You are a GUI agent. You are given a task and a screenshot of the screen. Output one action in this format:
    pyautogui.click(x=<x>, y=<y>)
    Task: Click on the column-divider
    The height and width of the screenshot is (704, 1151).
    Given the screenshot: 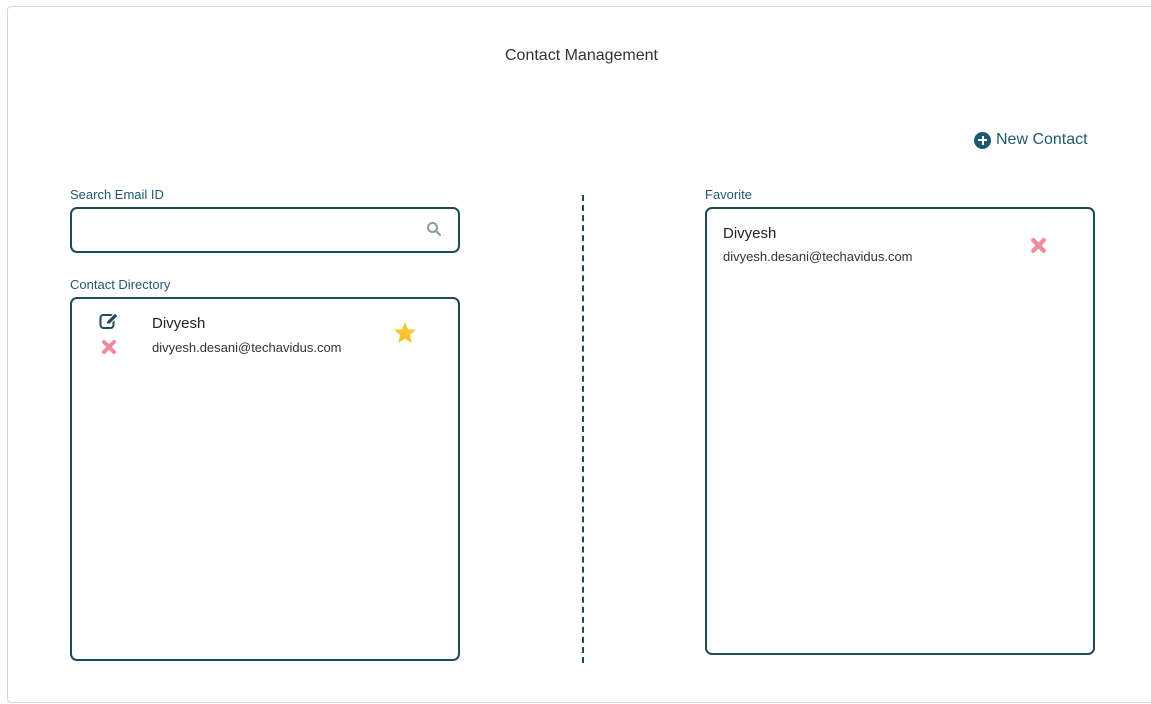 What is the action you would take?
    pyautogui.click(x=583, y=429)
    